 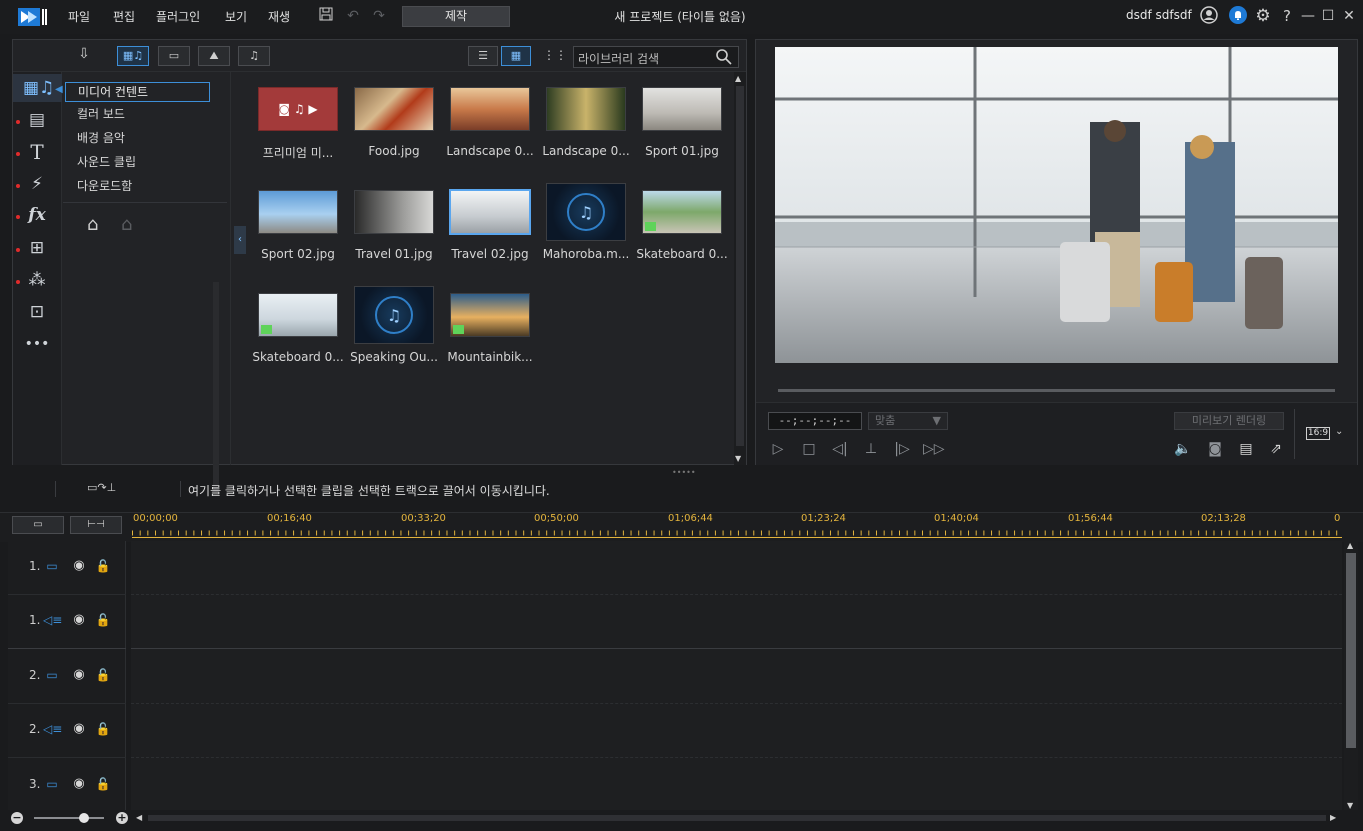 I want to click on username: dsdf sdfsdf, so click(x=1159, y=15).